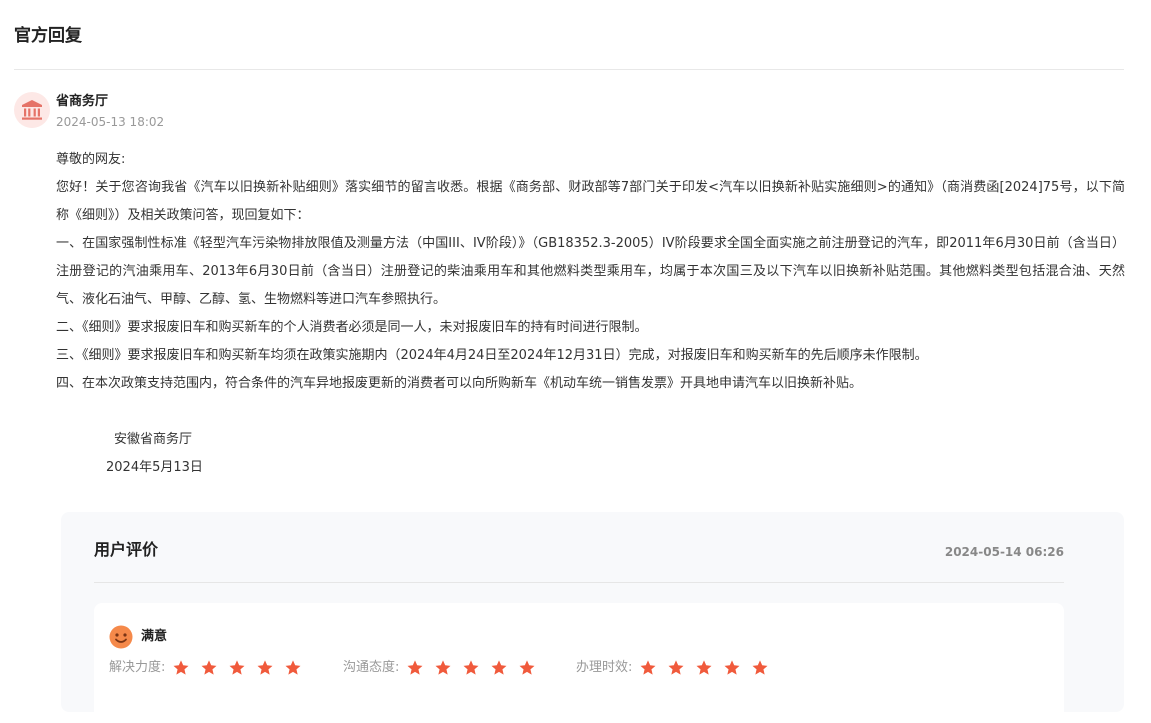  What do you see at coordinates (48, 36) in the screenshot?
I see `section-title: 官方回复` at bounding box center [48, 36].